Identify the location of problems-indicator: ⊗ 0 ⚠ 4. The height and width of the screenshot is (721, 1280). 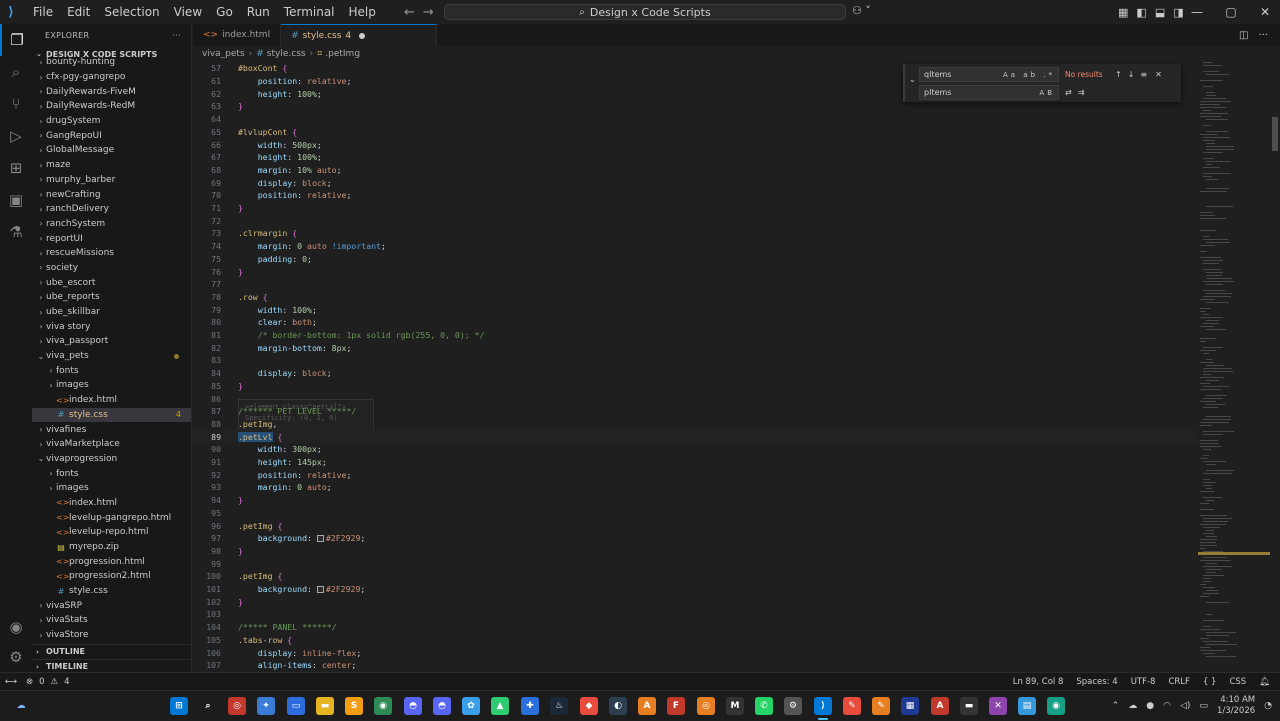
(48, 682).